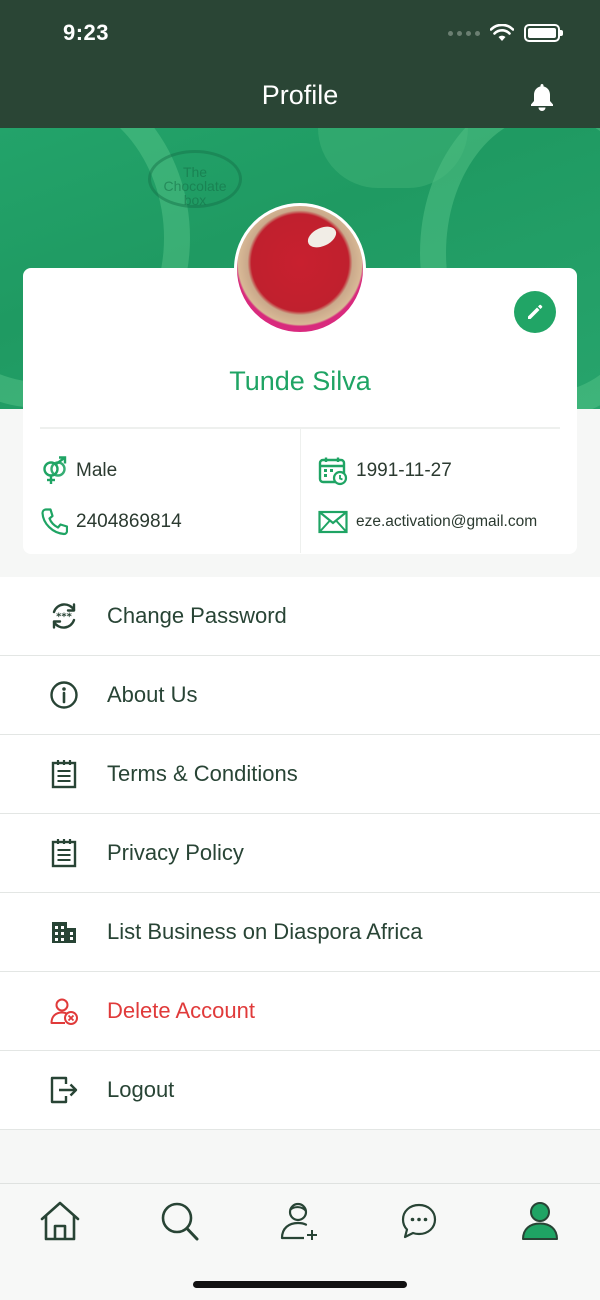 The image size is (600, 1300). What do you see at coordinates (464, 33) in the screenshot?
I see `signal-icon` at bounding box center [464, 33].